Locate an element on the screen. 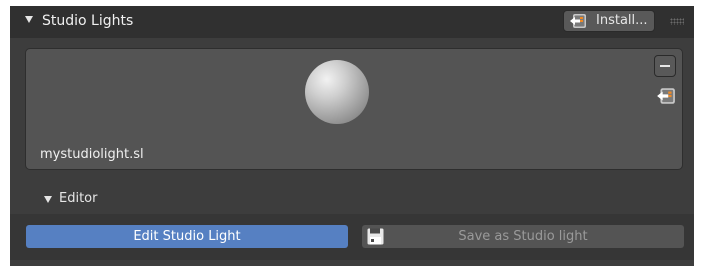  save-as-studio-light-label: Save as Studio light is located at coordinates (523, 236).